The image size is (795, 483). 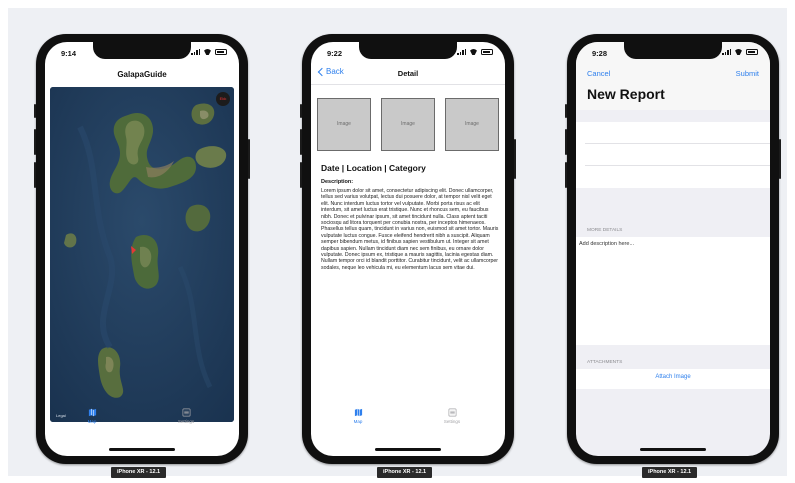 I want to click on section-header-attachments: ATTACHMENTS, so click(x=605, y=362).